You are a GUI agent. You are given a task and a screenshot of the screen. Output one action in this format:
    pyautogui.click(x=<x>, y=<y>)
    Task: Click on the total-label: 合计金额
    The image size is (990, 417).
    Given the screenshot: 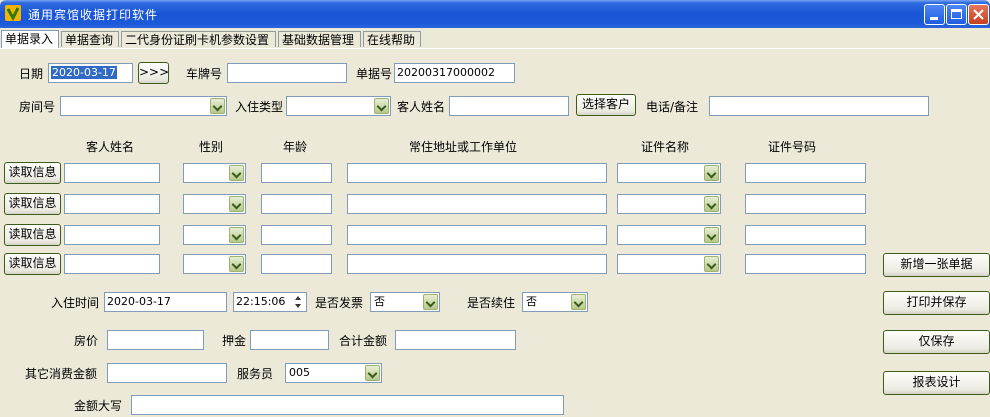 What is the action you would take?
    pyautogui.click(x=363, y=341)
    